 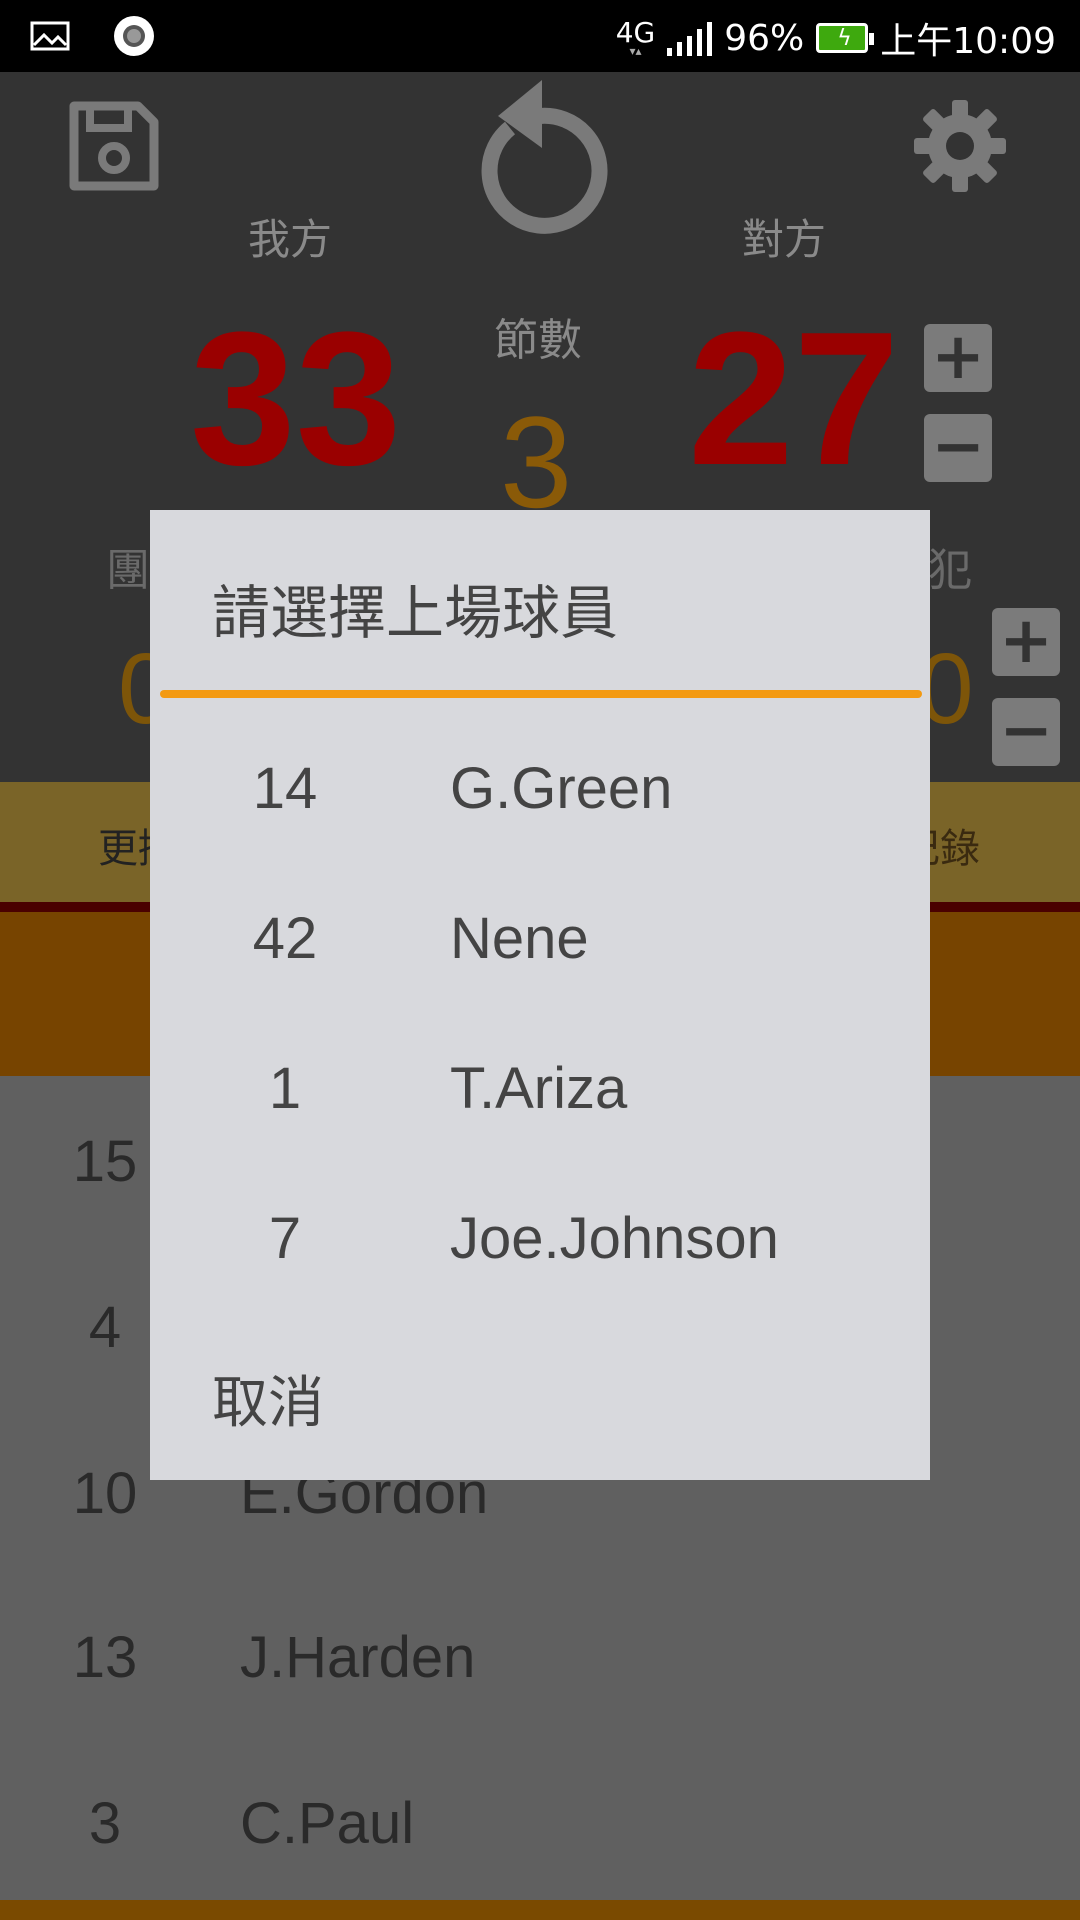 I want to click on home-score: 33, so click(x=296, y=399).